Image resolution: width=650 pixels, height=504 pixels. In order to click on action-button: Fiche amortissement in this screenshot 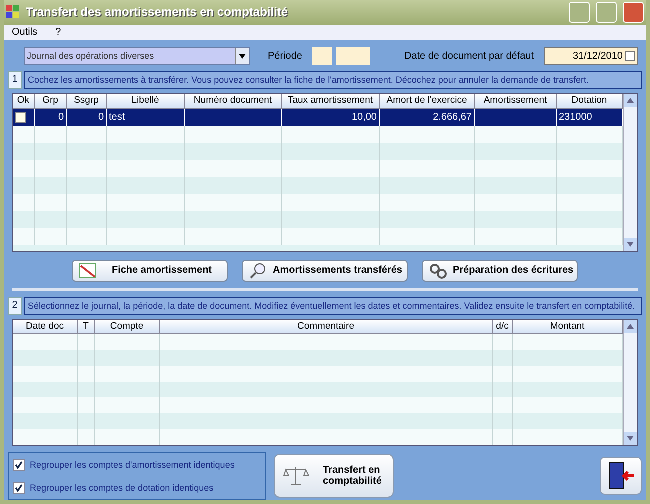, I will do `click(150, 271)`.